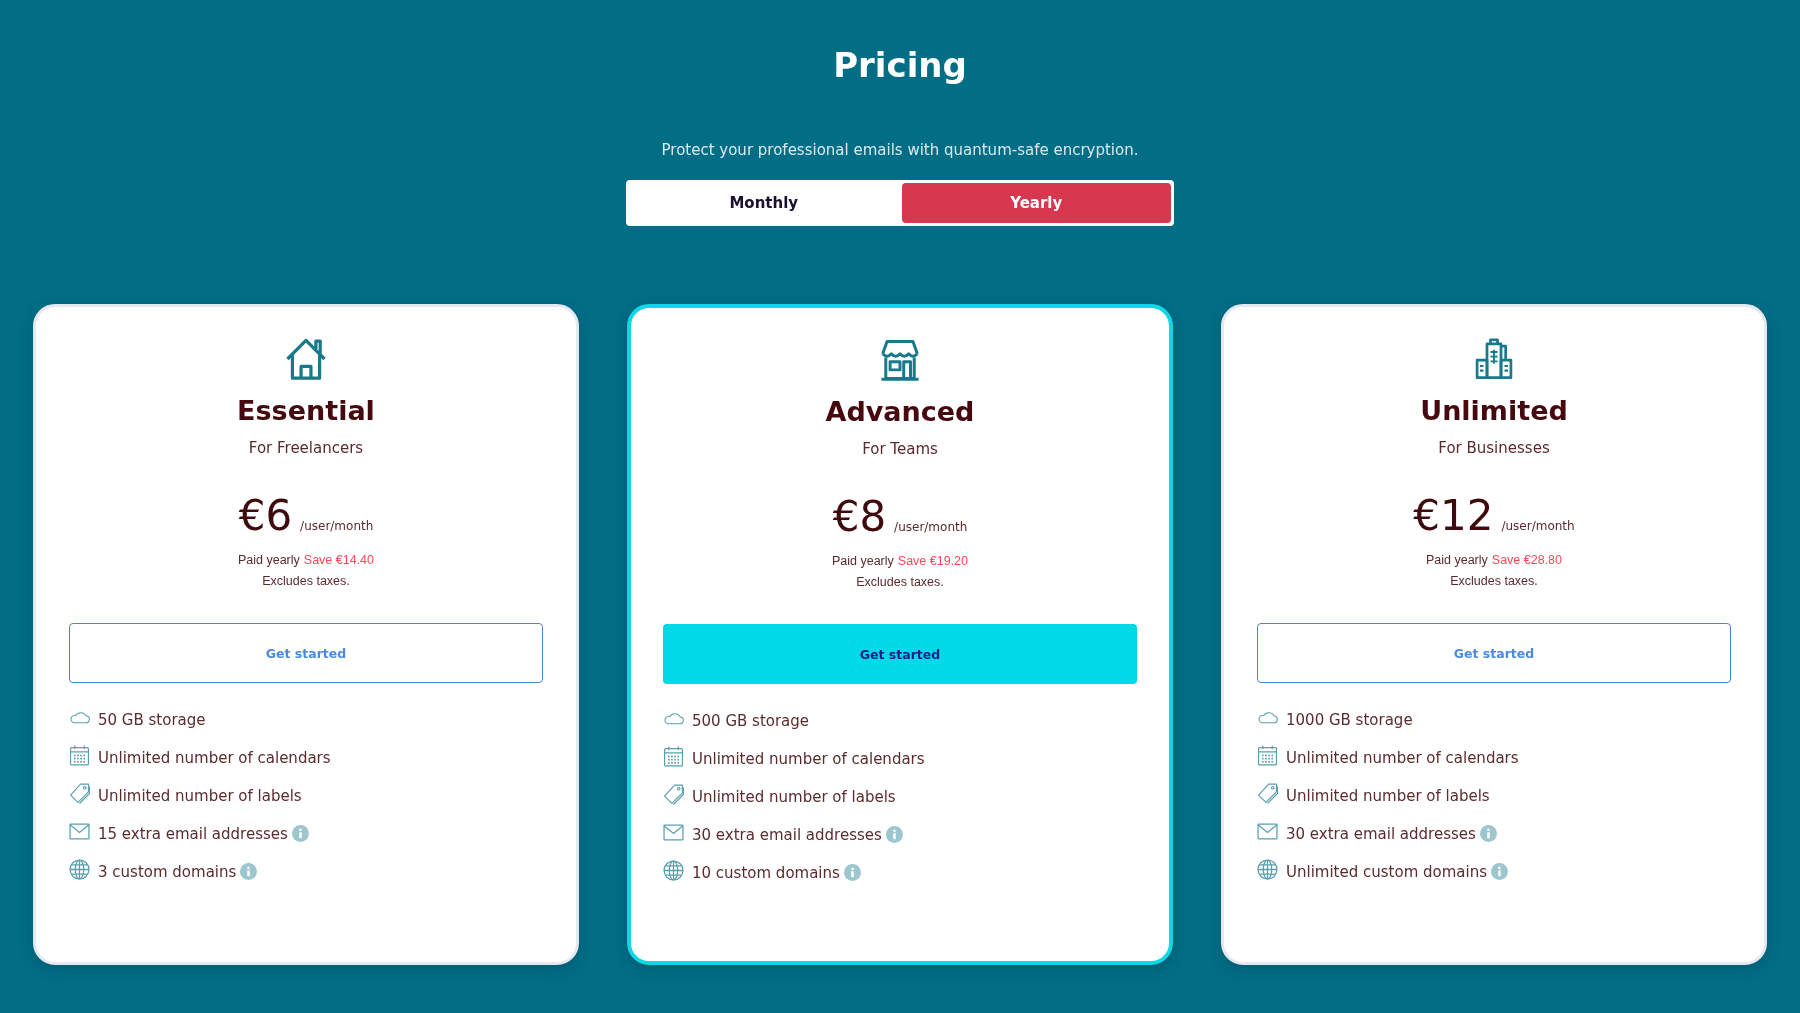 Image resolution: width=1800 pixels, height=1013 pixels. What do you see at coordinates (1453, 516) in the screenshot?
I see `price-amount: €12` at bounding box center [1453, 516].